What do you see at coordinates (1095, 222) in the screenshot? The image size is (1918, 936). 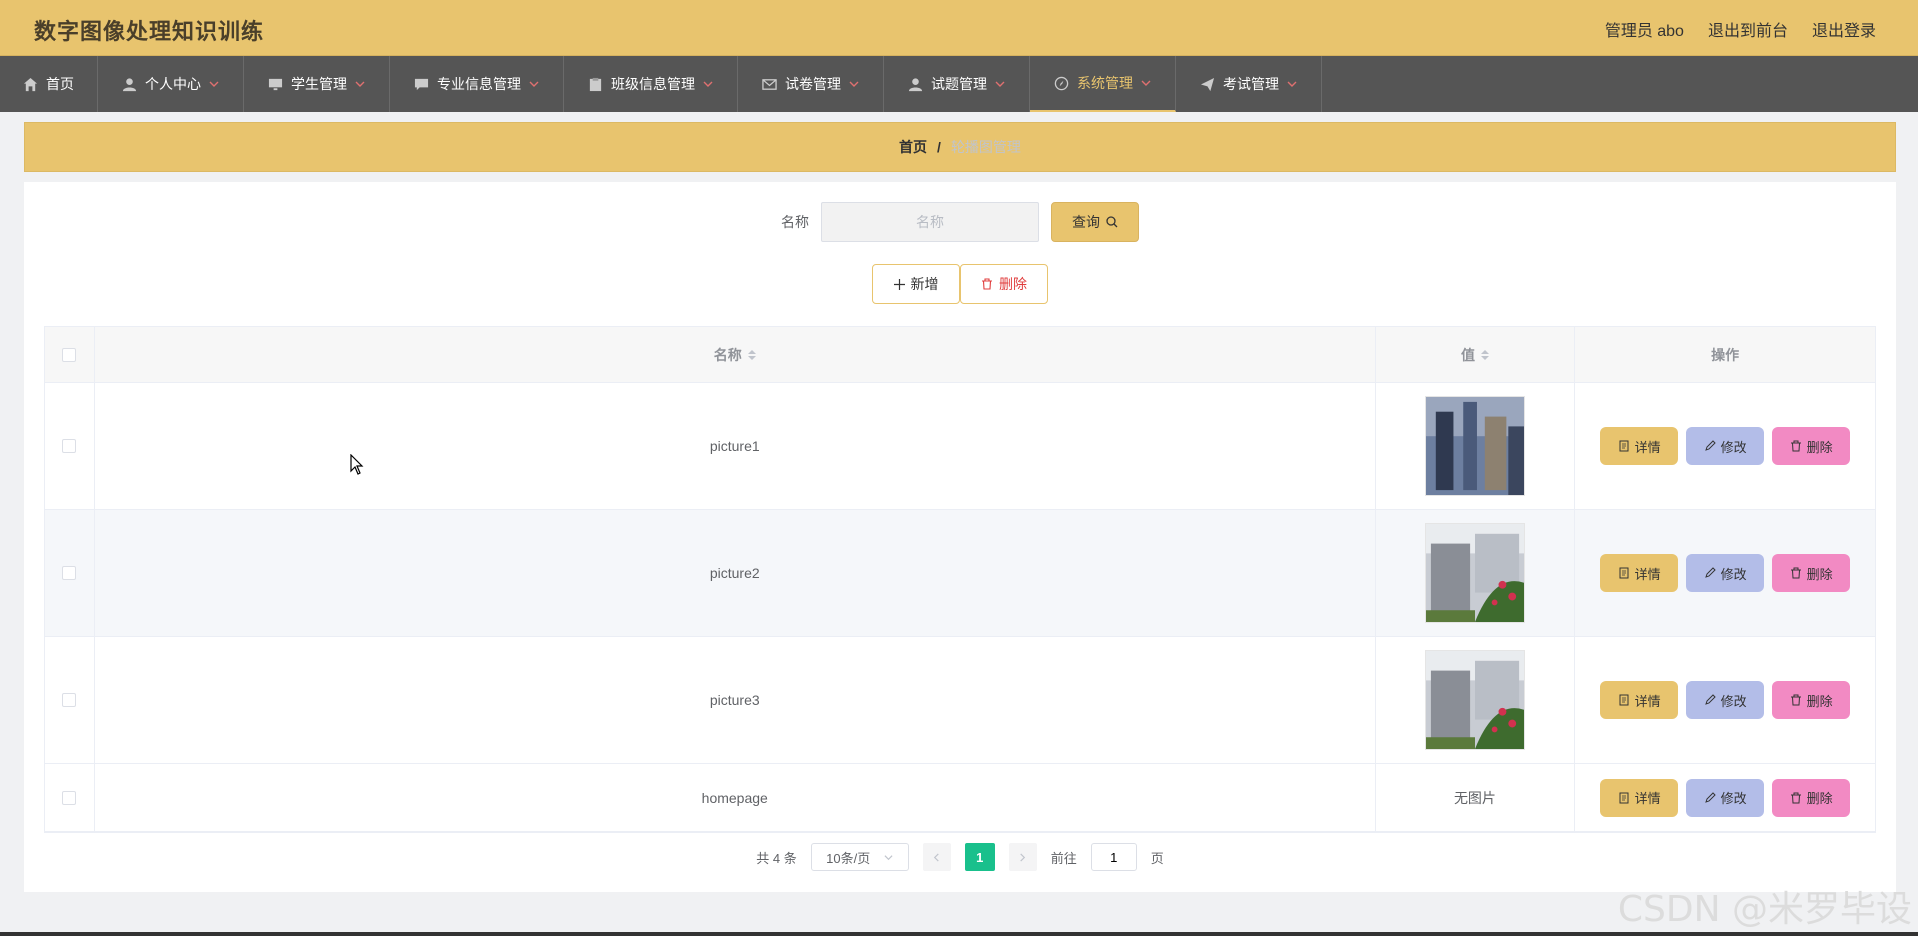 I see `query-button: 查询` at bounding box center [1095, 222].